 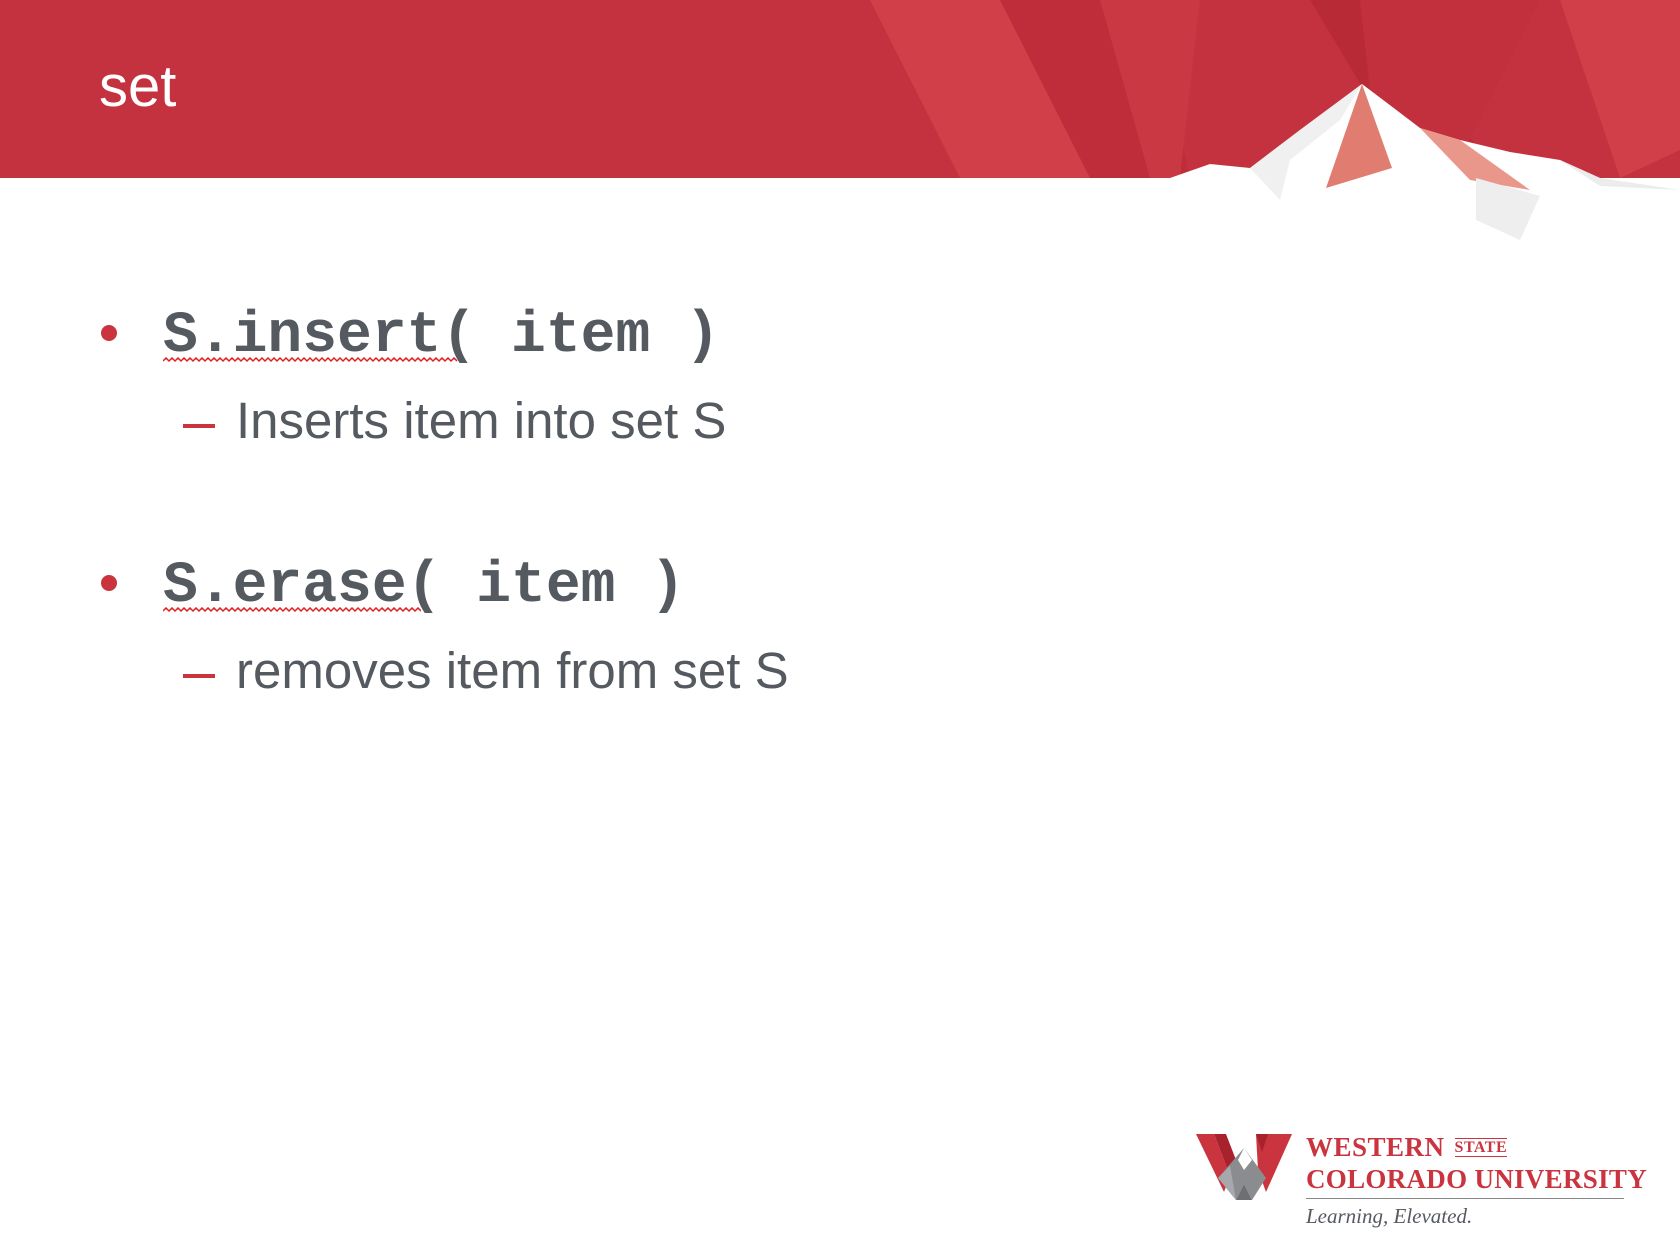 I want to click on slide-title: set, so click(x=138, y=86).